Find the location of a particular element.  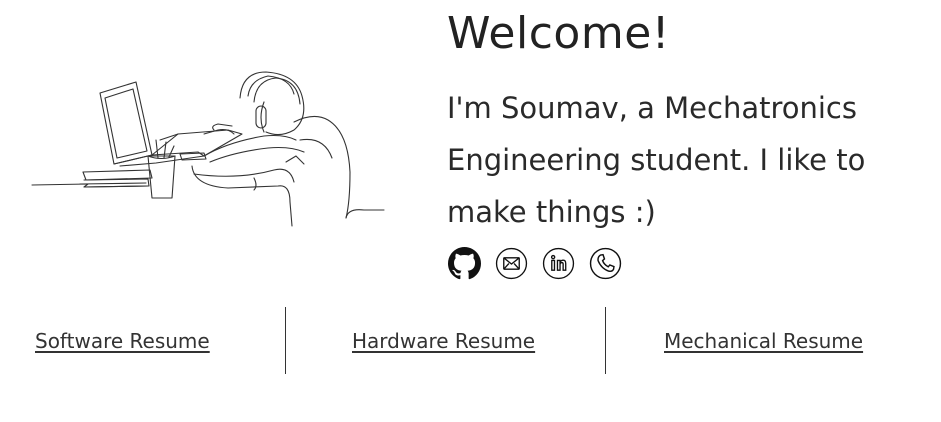

welcome-heading: Welcome! is located at coordinates (558, 33).